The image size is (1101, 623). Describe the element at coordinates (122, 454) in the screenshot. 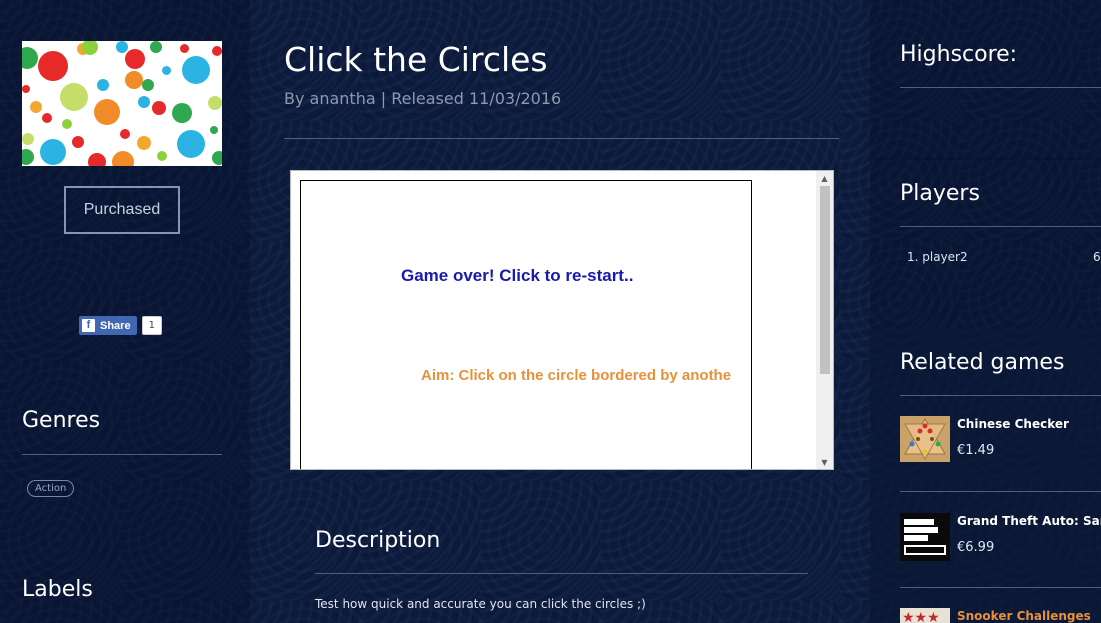

I see `genres-divider` at that location.